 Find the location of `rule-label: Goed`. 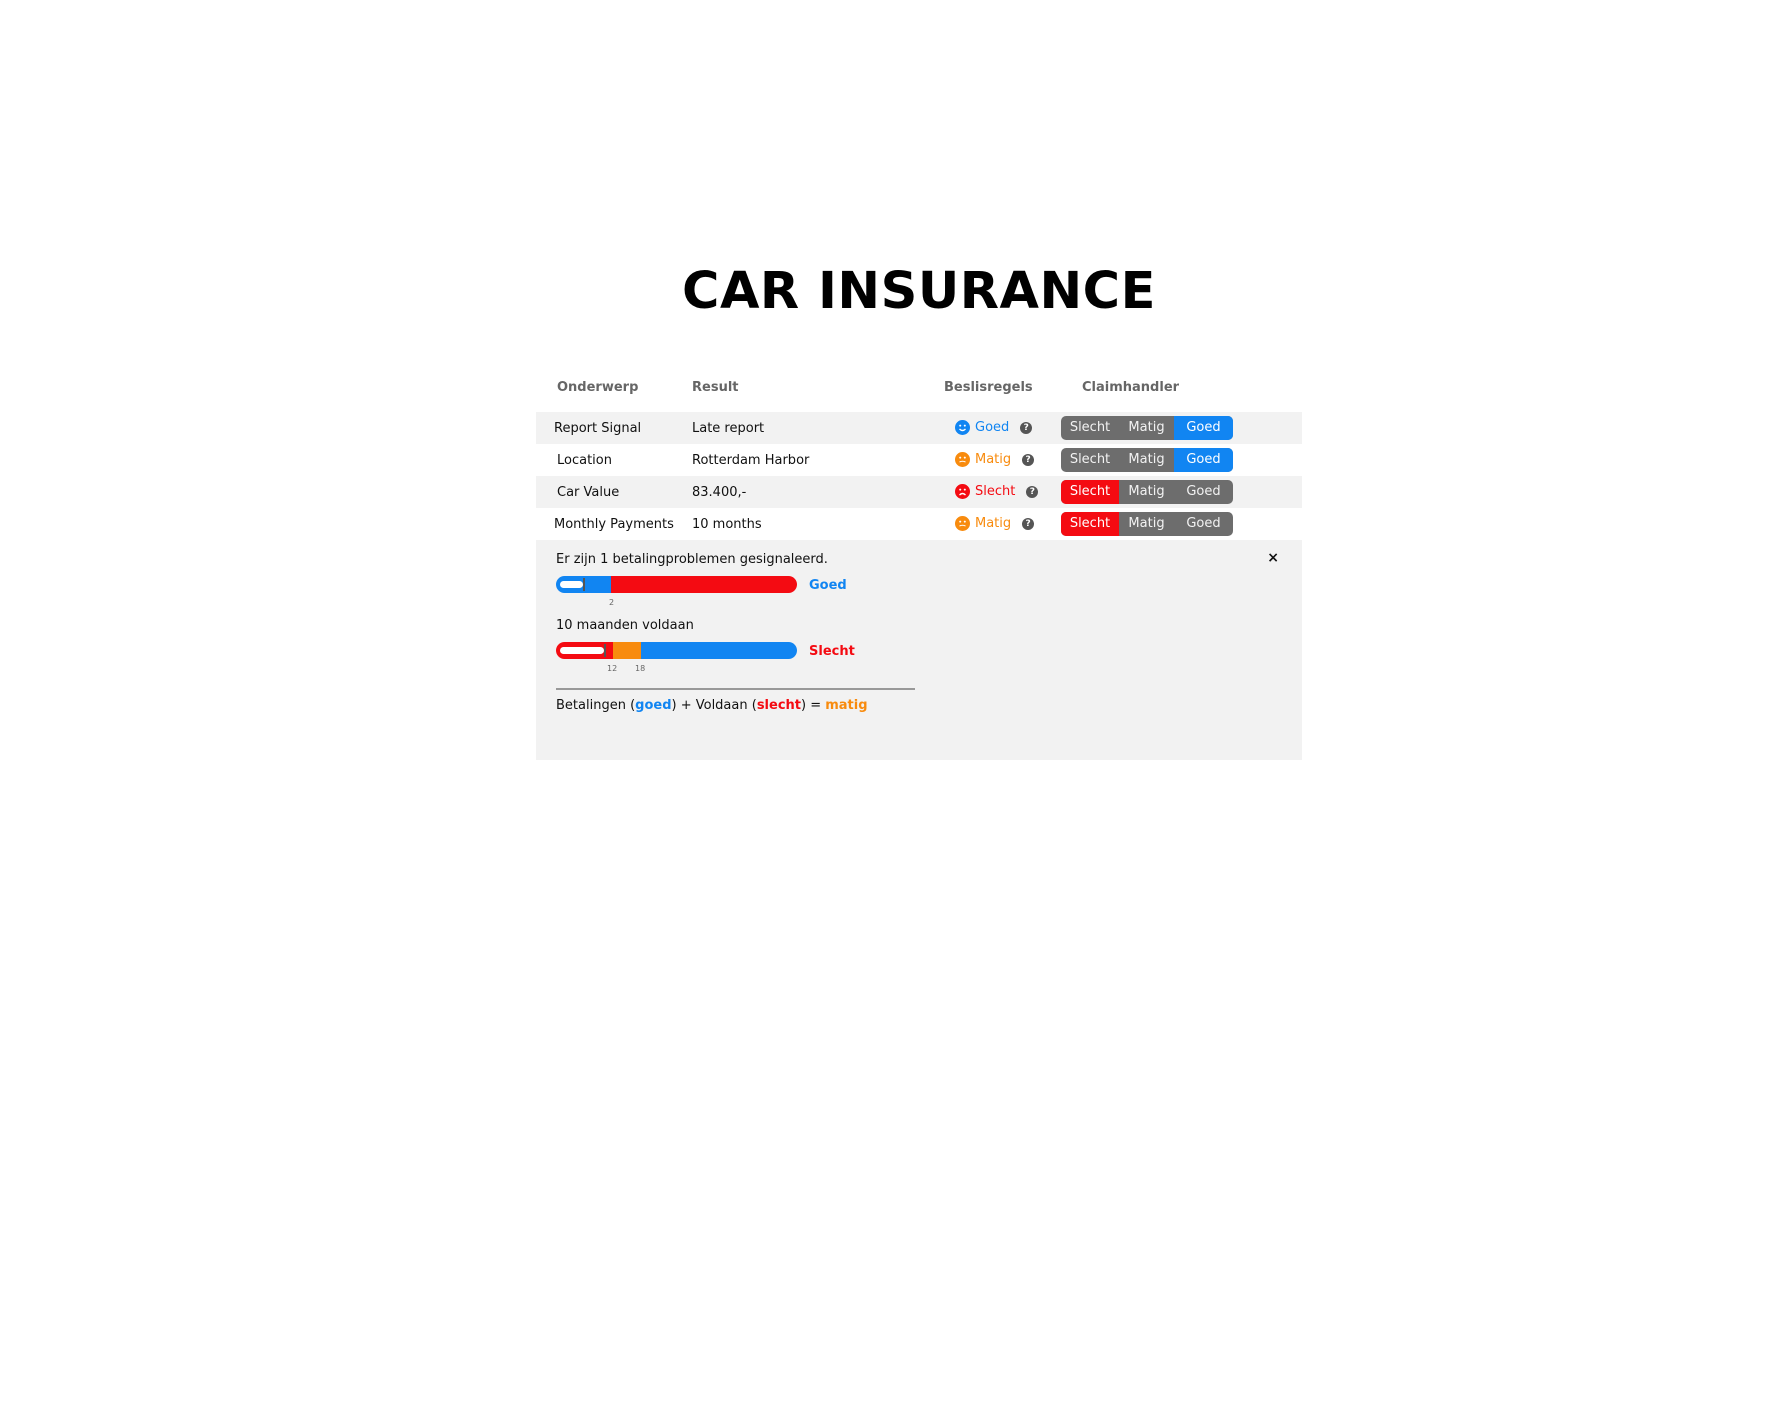

rule-label: Goed is located at coordinates (992, 427).